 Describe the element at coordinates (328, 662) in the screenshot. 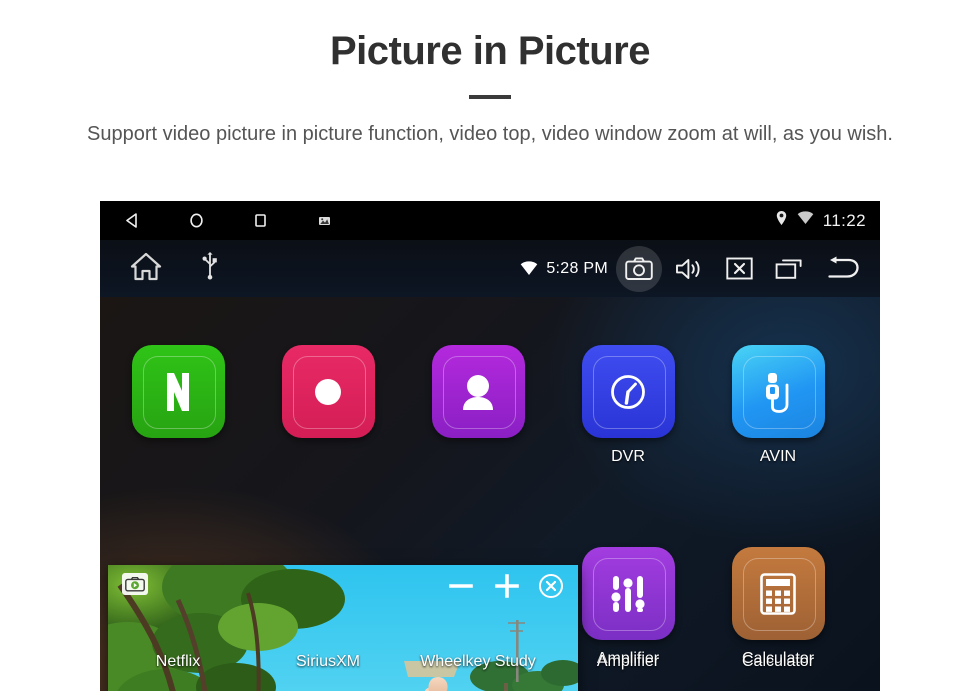

I see `dock-label-siriusxm: SiriusXM` at that location.